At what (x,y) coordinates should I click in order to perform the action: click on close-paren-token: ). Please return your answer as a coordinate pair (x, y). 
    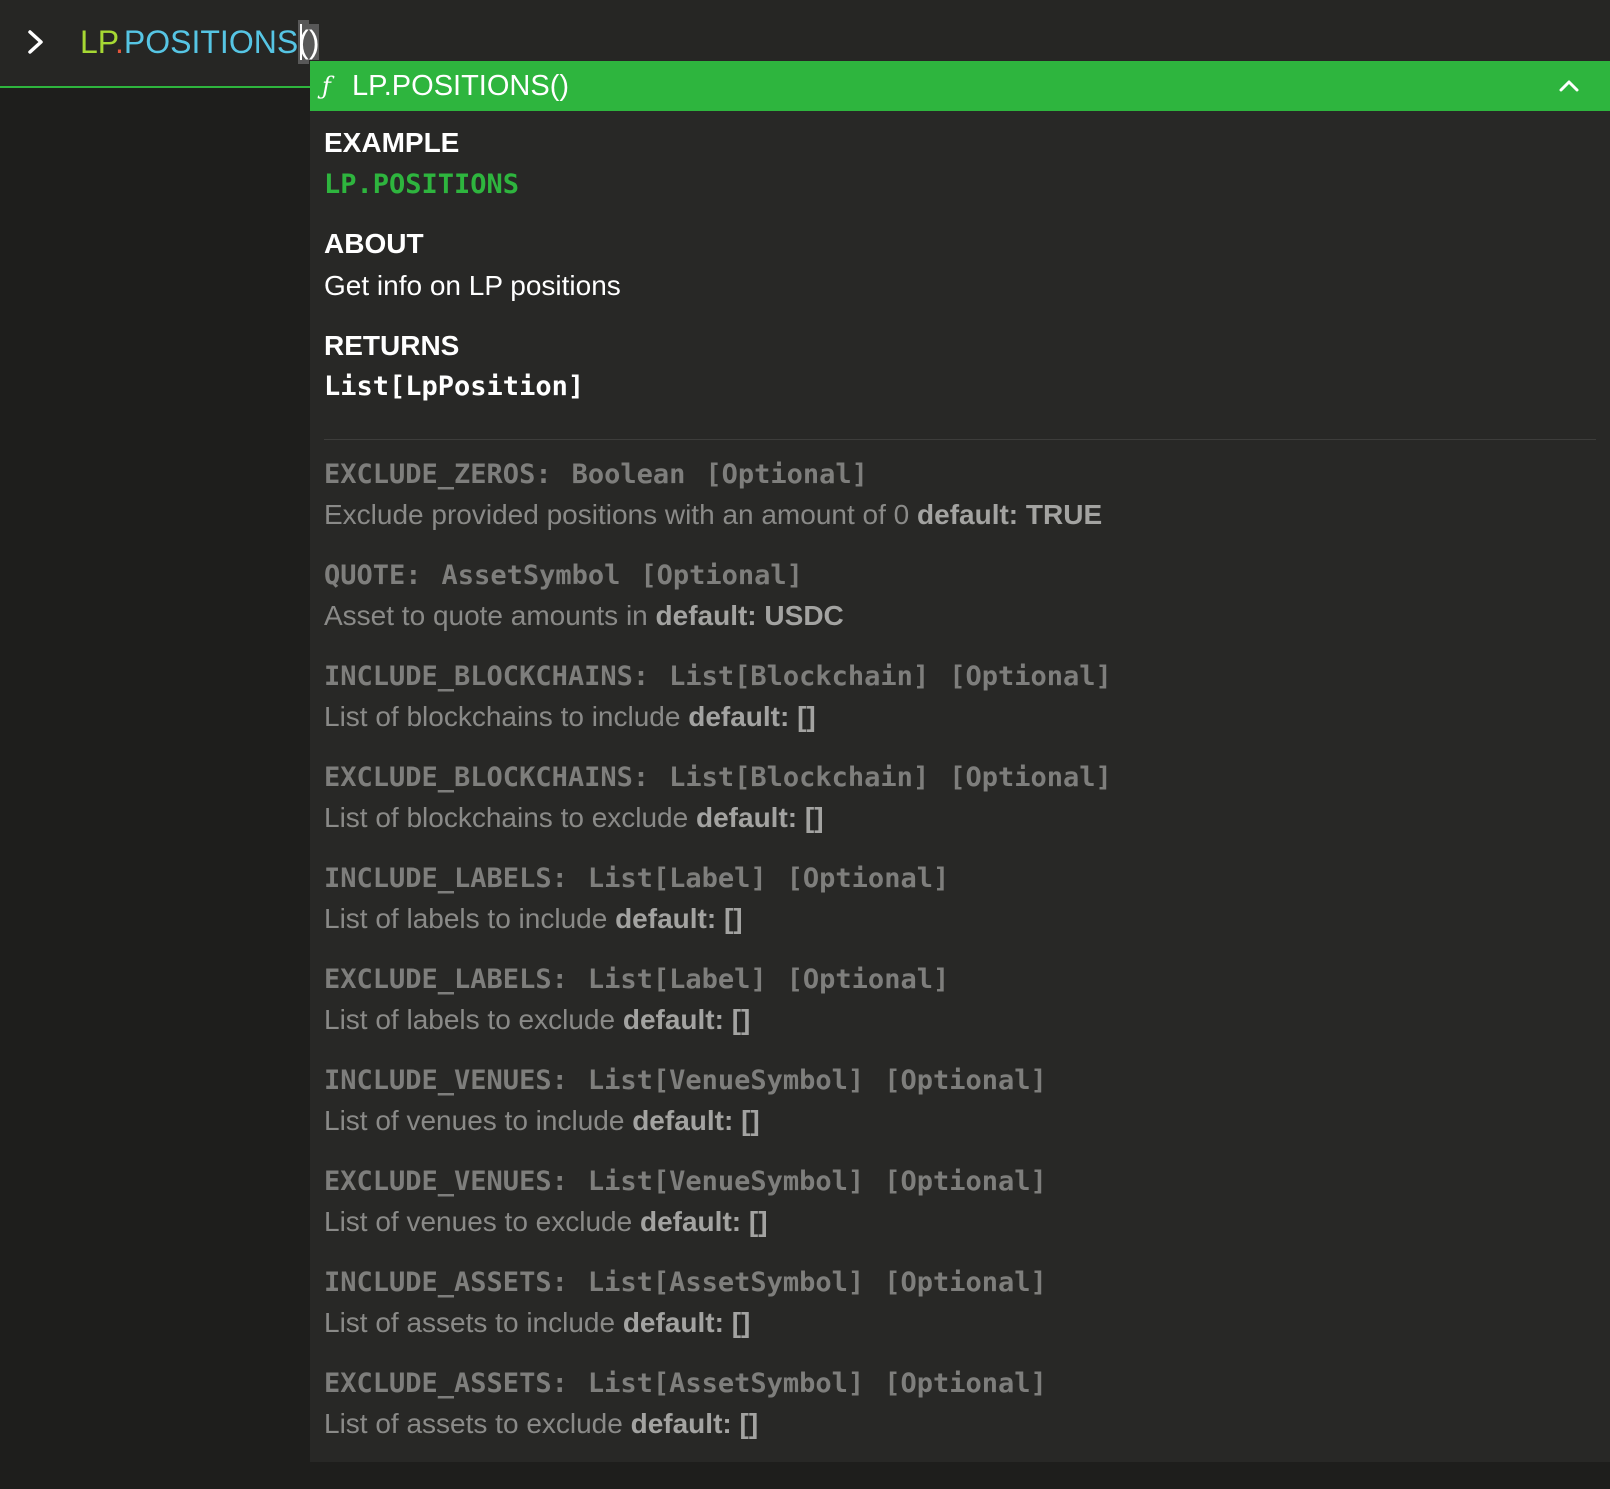
    Looking at the image, I should click on (314, 42).